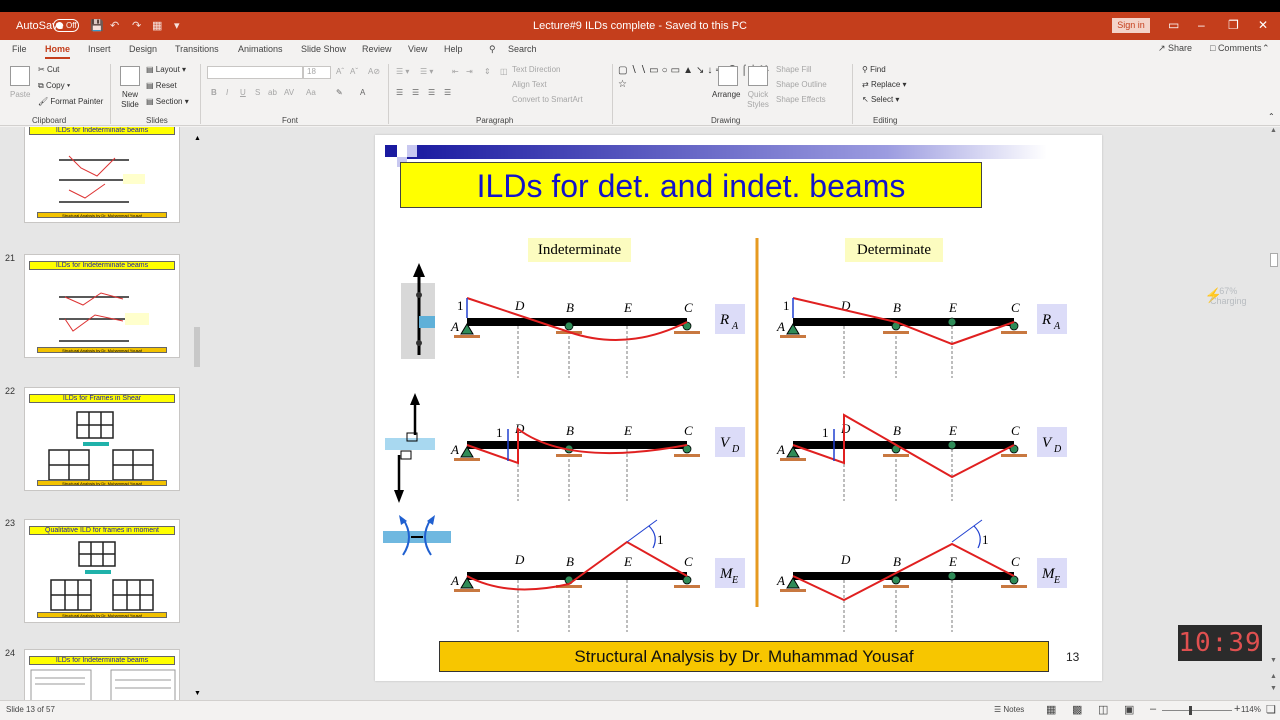 This screenshot has width=1280, height=720. I want to click on zoom-out-icon: –, so click(1153, 709).